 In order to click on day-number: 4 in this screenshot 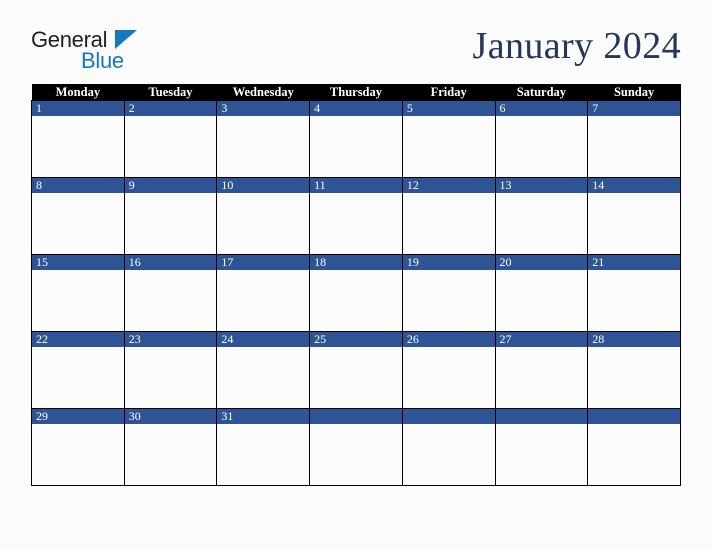, I will do `click(356, 108)`.